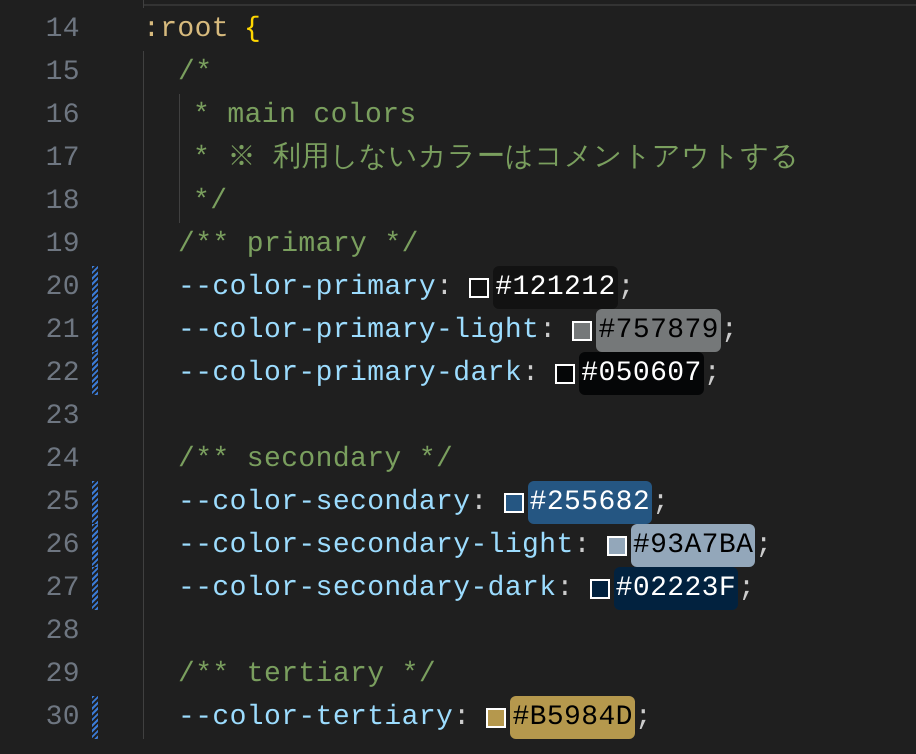 This screenshot has width=916, height=754. I want to click on color-value: #121212, so click(555, 287).